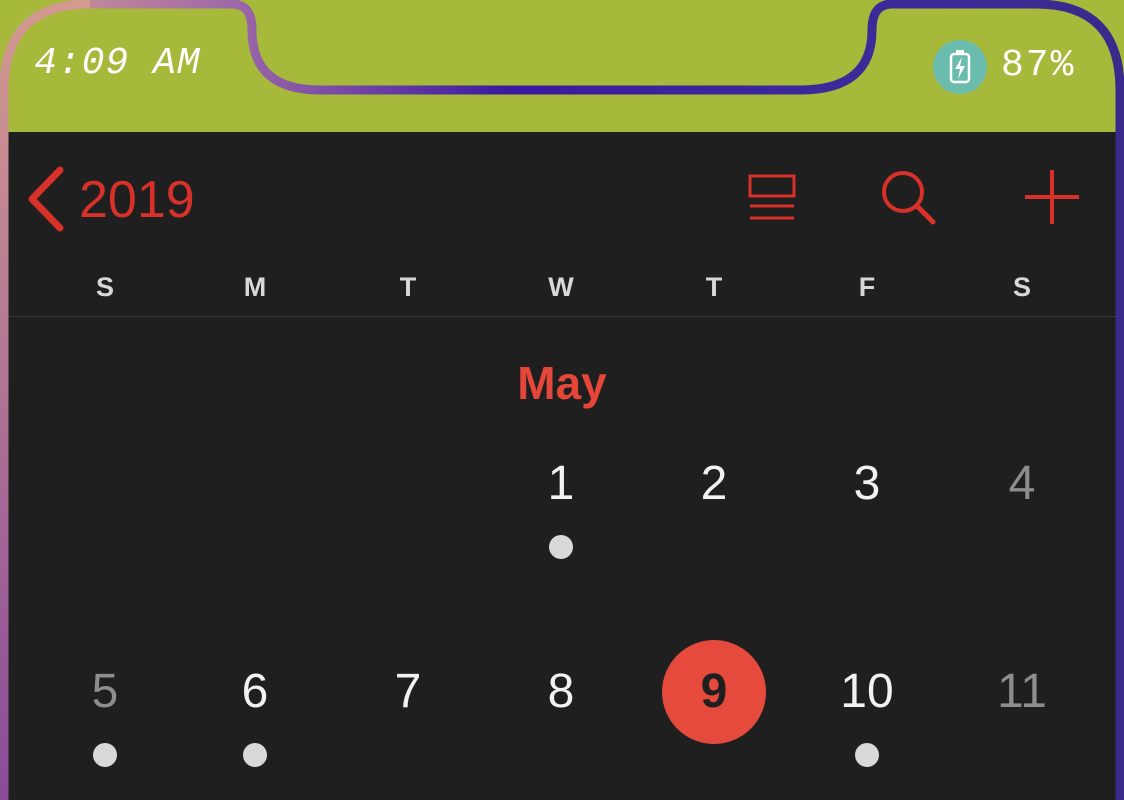  Describe the element at coordinates (561, 483) in the screenshot. I see `day-number: 1` at that location.